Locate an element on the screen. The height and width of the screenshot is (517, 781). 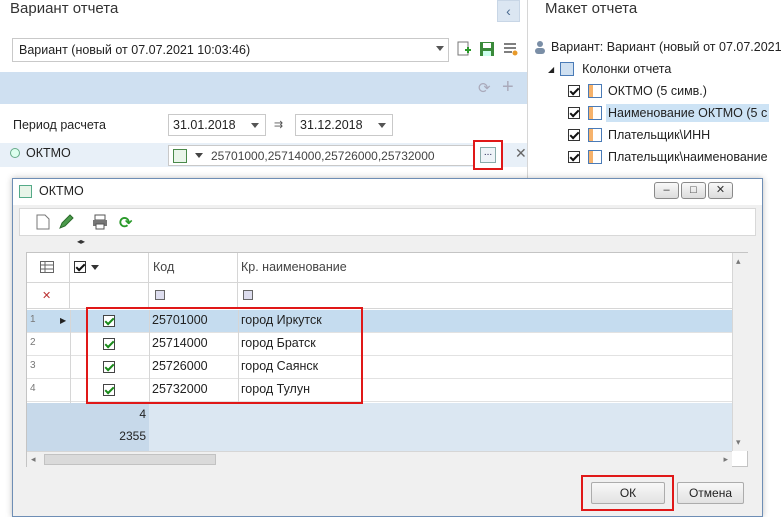
clear-parameter-icon: ✕ is located at coordinates (521, 153).